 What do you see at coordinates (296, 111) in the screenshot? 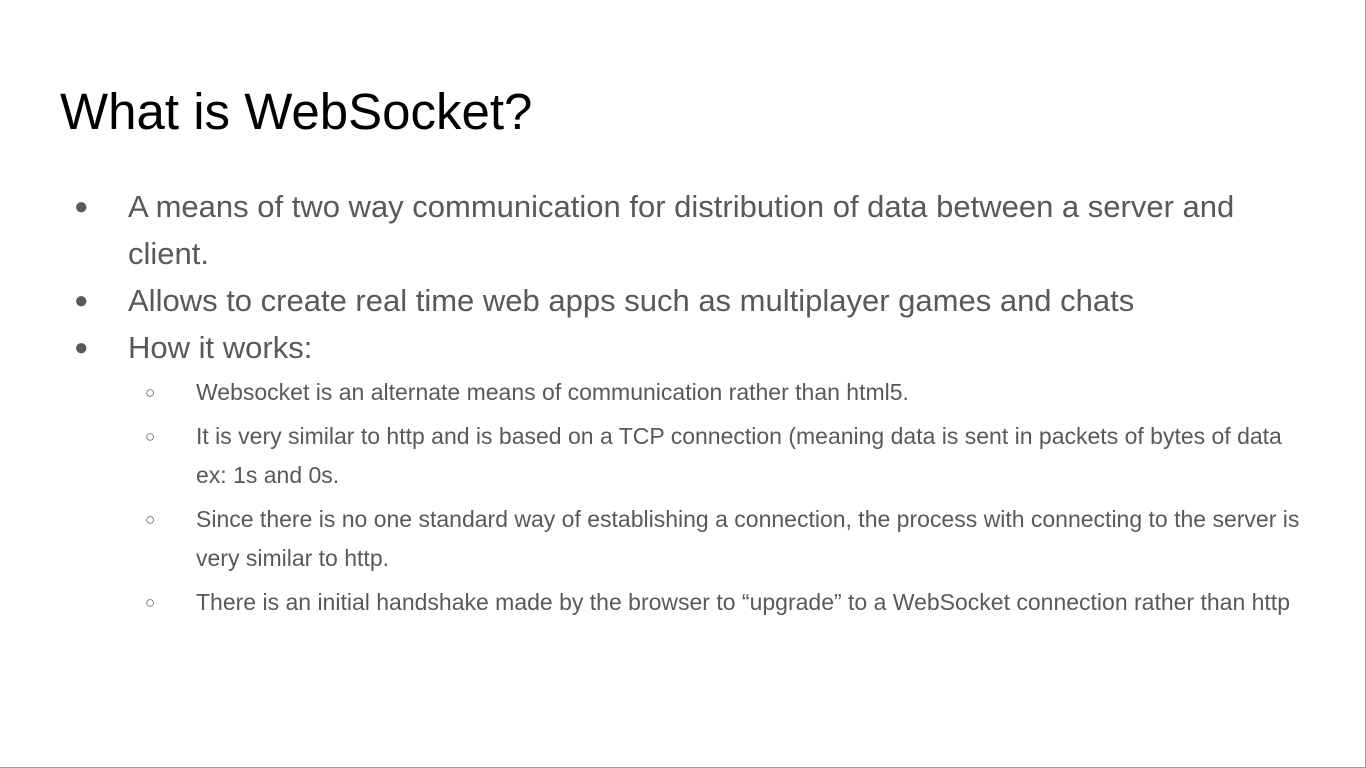
I see `slide-title: What is WebSocket?` at bounding box center [296, 111].